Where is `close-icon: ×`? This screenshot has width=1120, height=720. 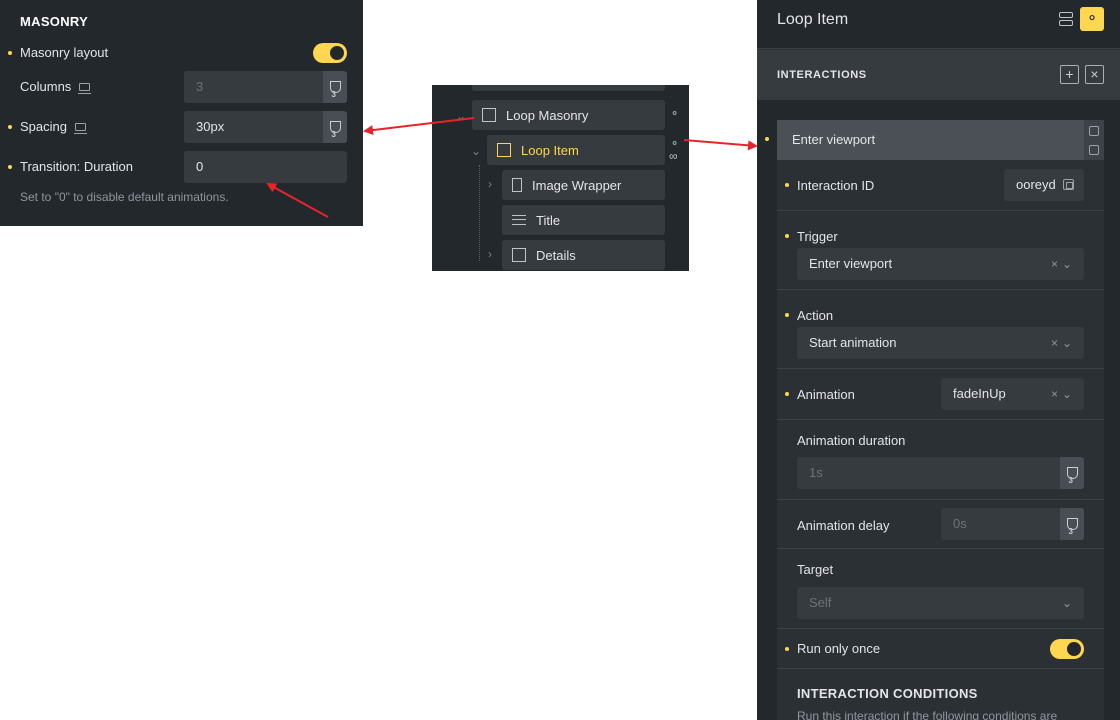 close-icon: × is located at coordinates (1094, 74).